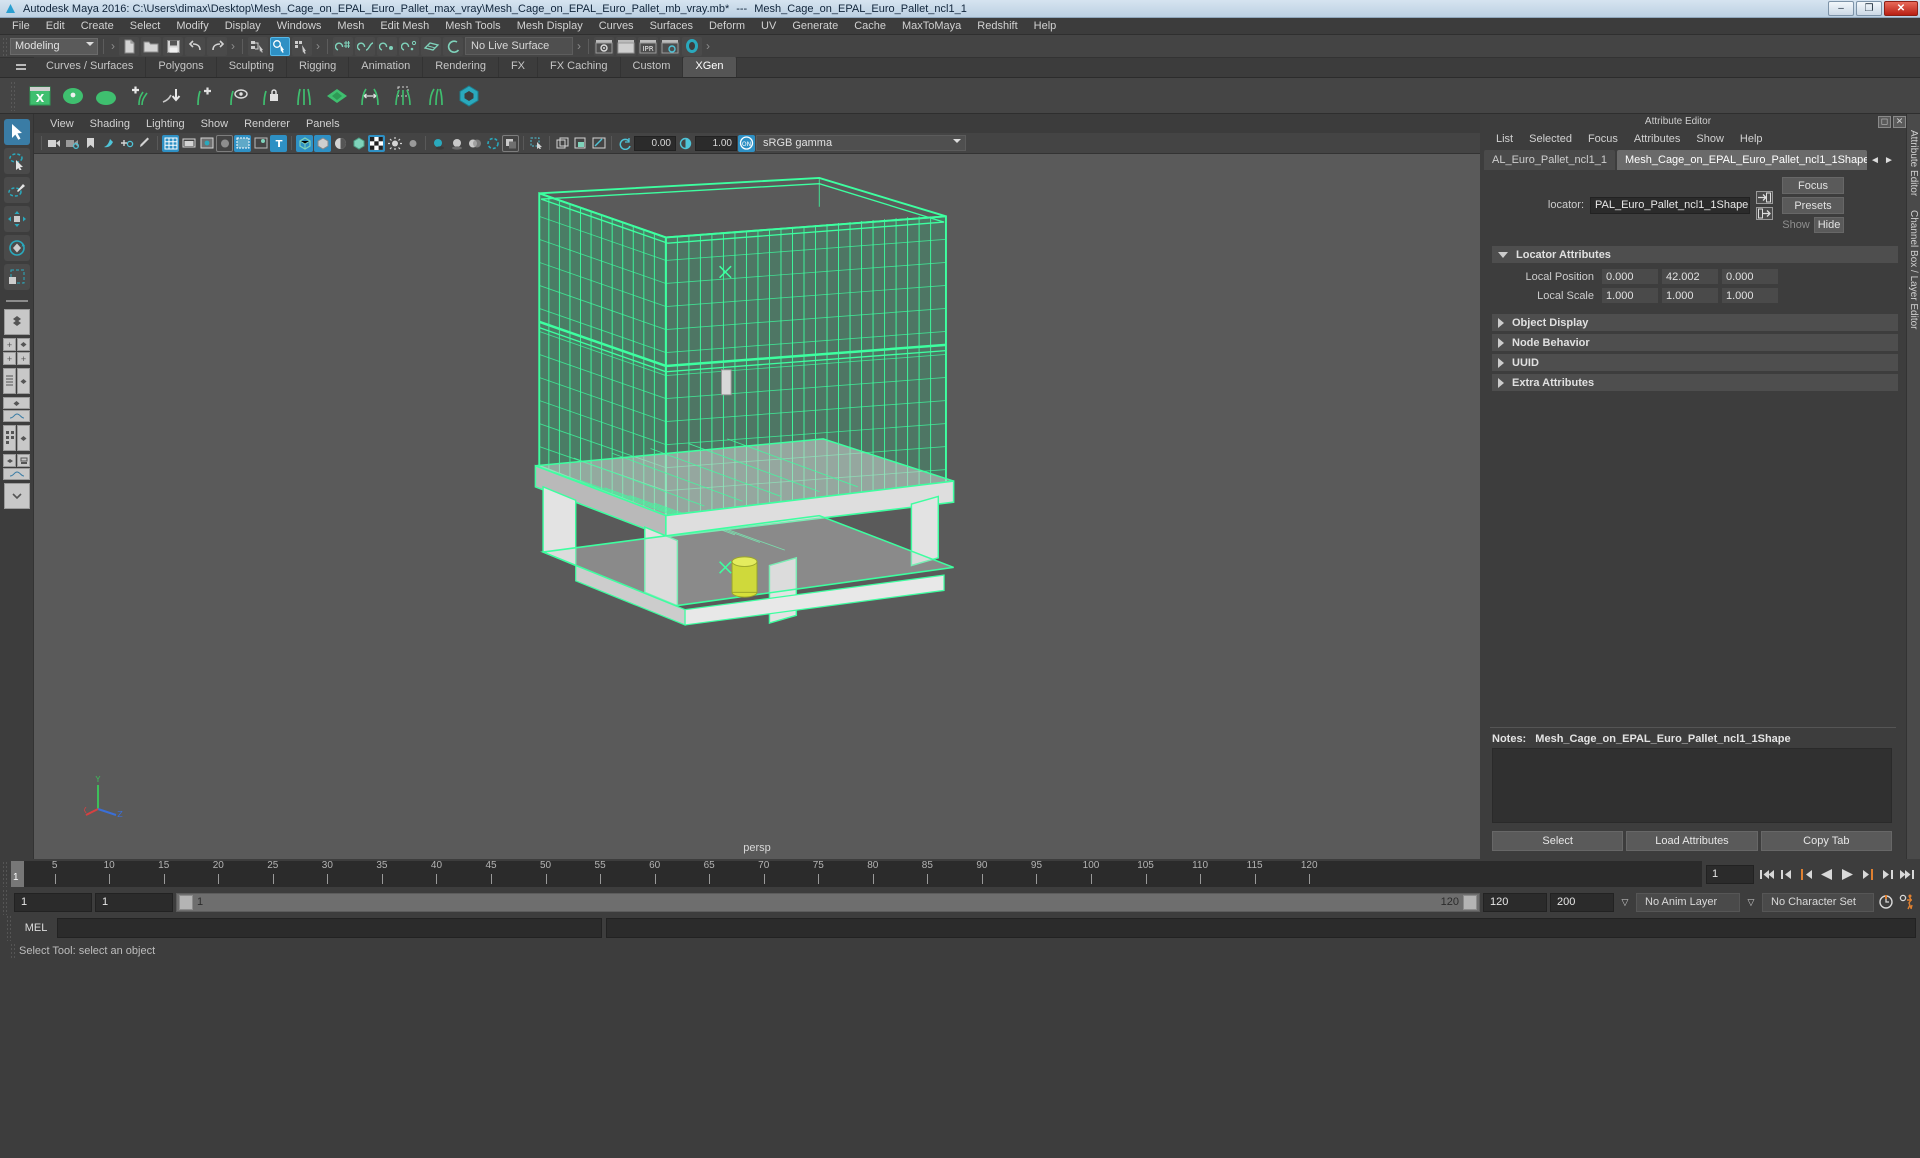 This screenshot has height=1158, width=1920. I want to click on viewport-menu-view: View, so click(62, 124).